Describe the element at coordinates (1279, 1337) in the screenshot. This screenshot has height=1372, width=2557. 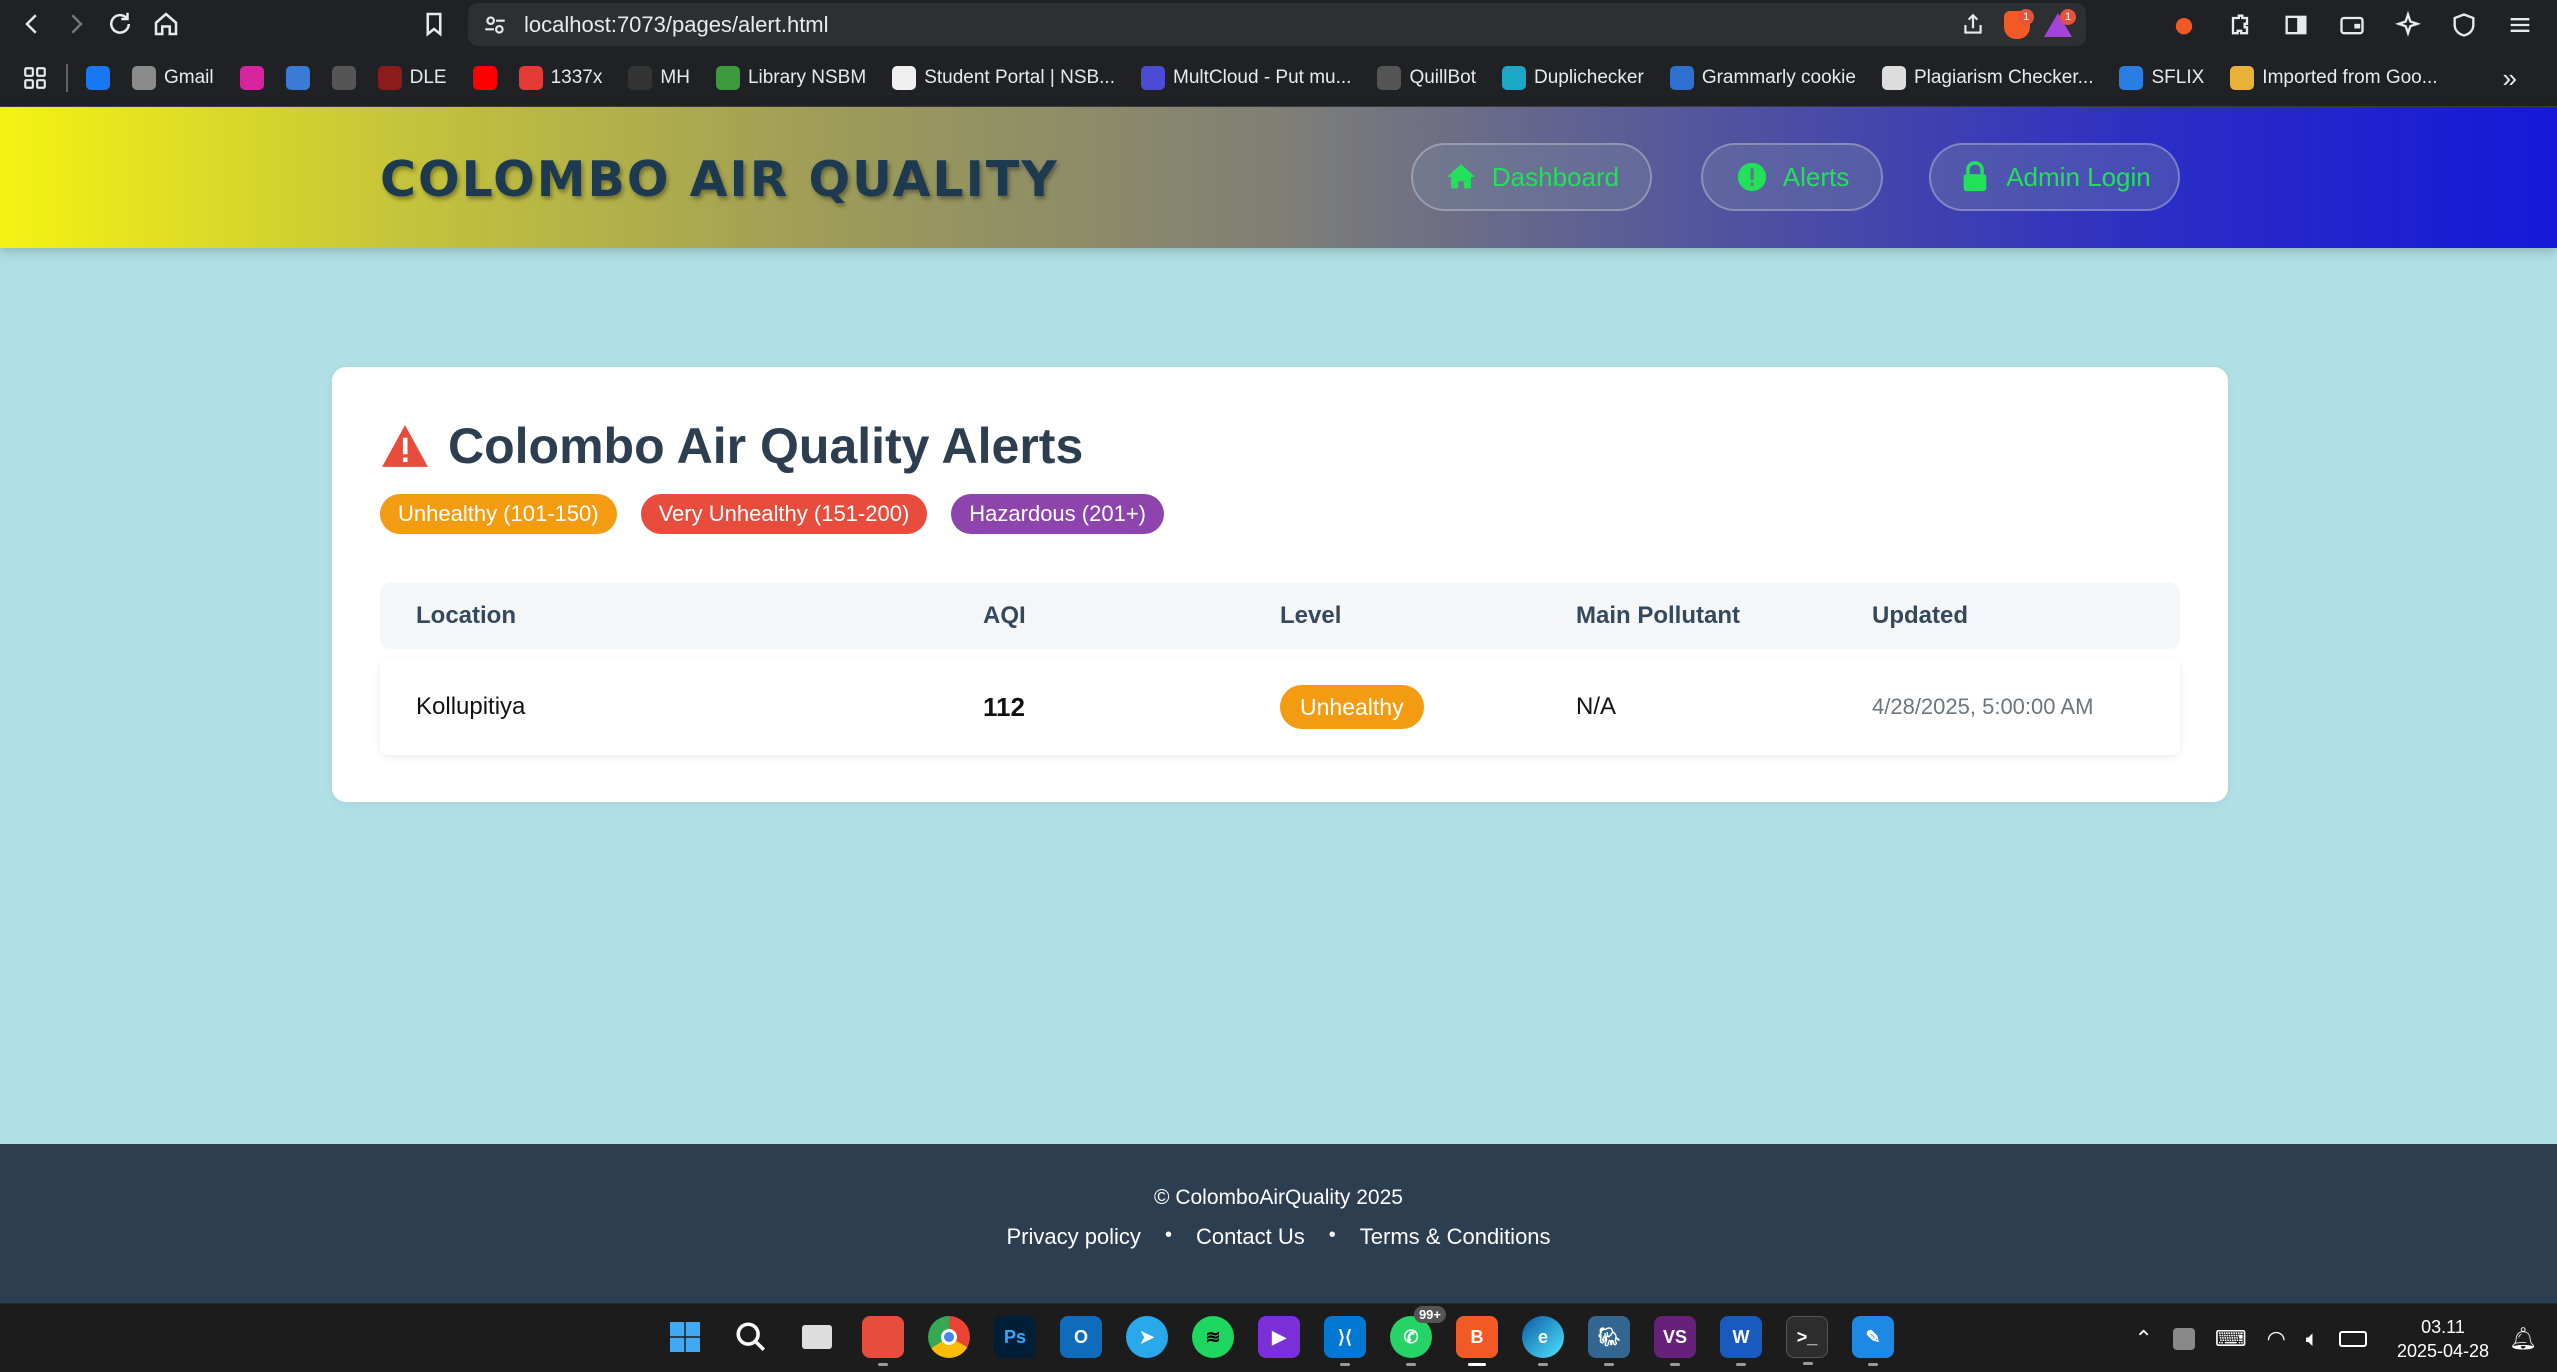
I see `media-player-icon: ▶` at that location.